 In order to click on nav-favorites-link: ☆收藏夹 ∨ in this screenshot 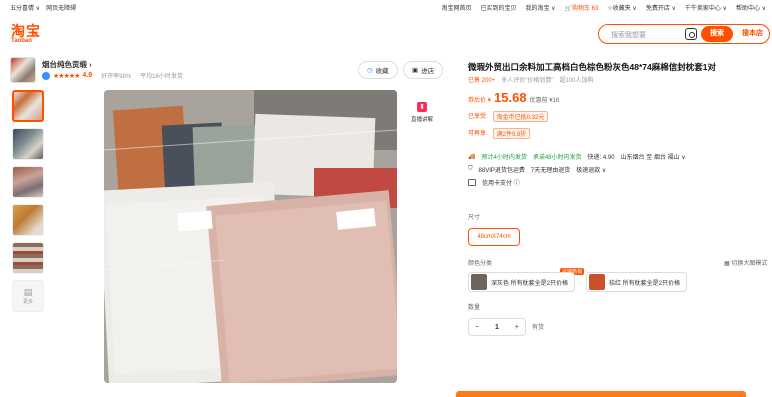, I will do `click(621, 7)`.